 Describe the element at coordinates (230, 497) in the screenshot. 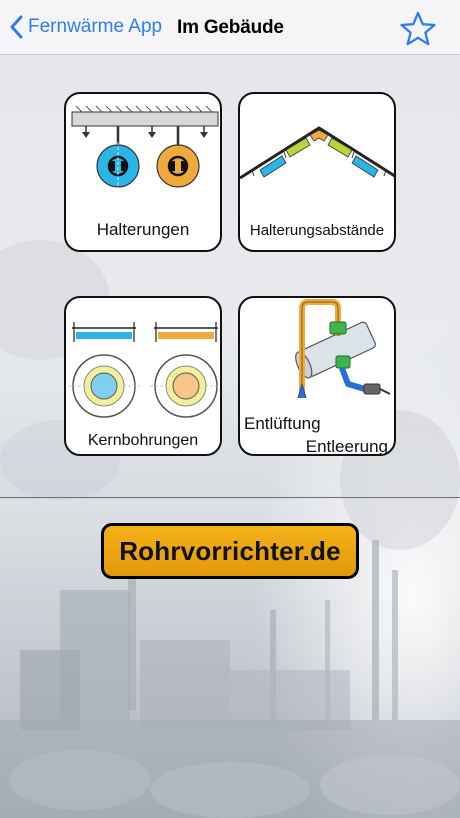

I see `divider` at that location.